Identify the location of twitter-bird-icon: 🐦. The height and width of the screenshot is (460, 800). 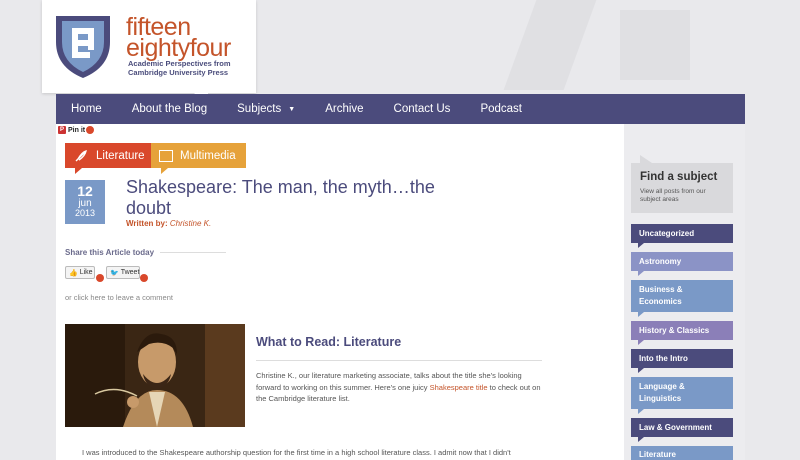
(114, 273).